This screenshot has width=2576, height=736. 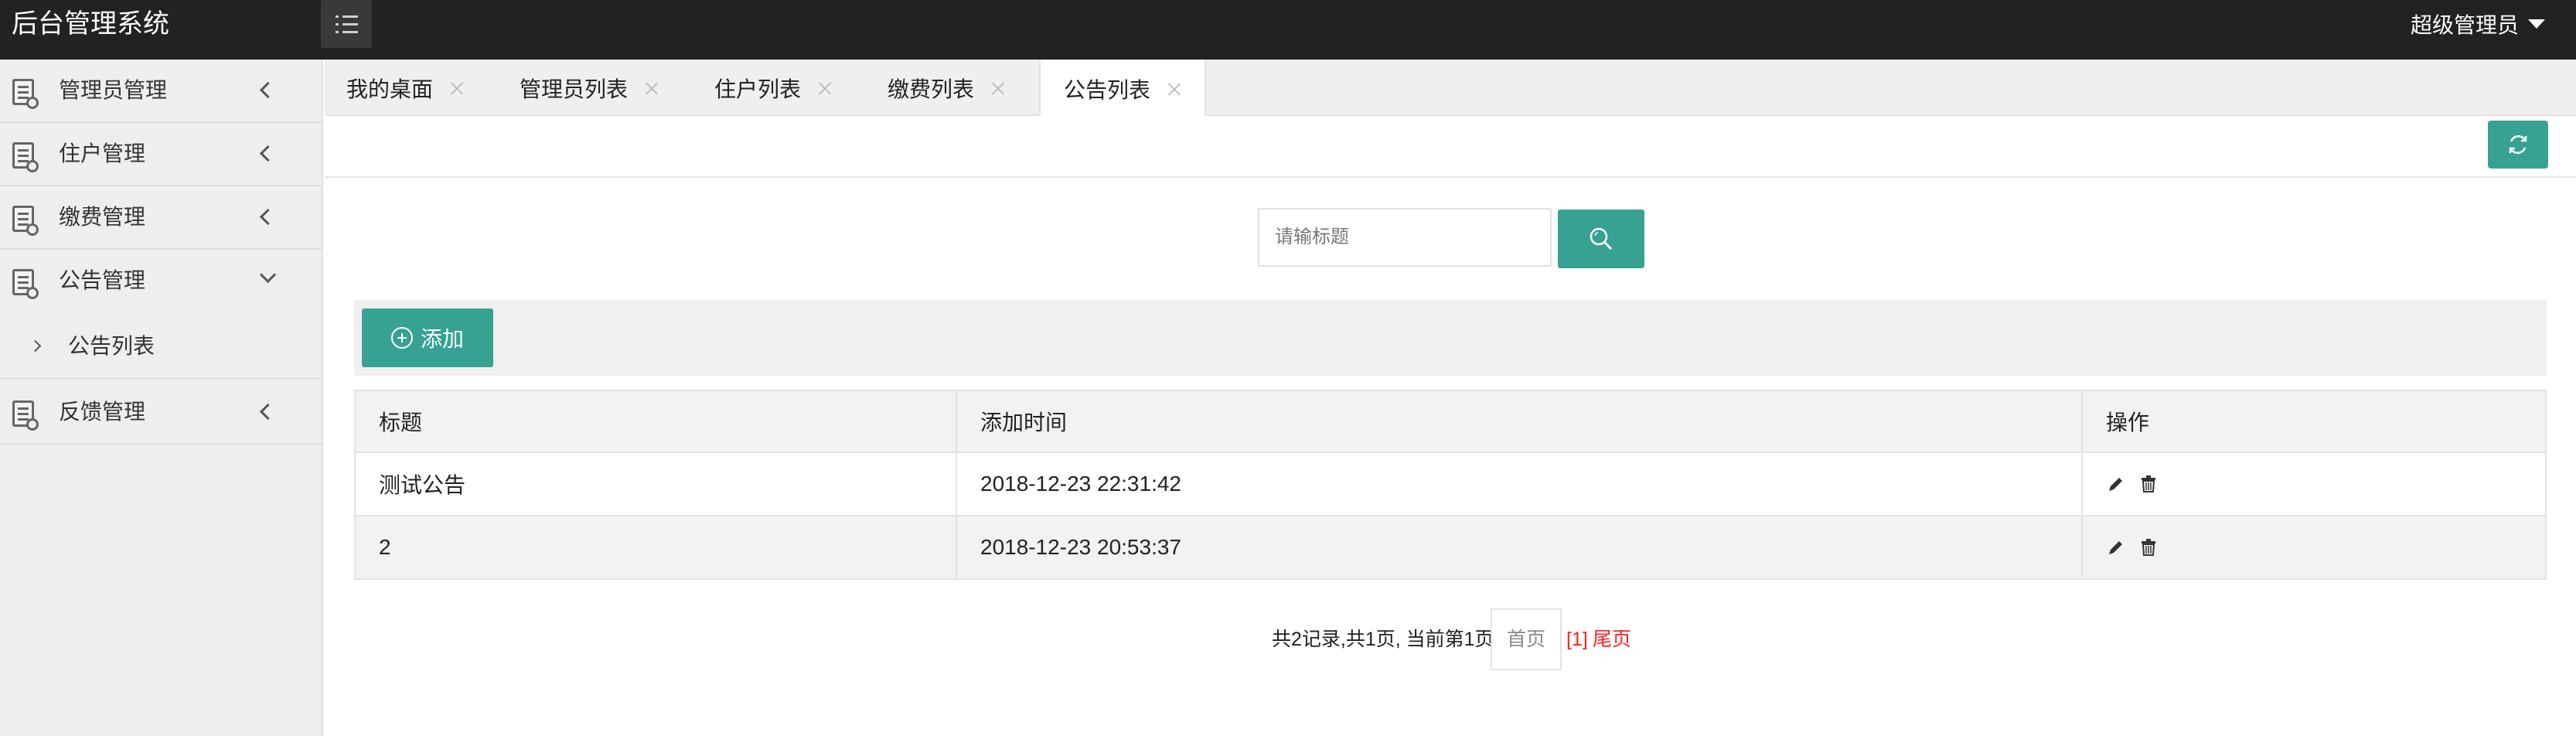 What do you see at coordinates (2314, 421) in the screenshot?
I see `column-header-actions: 操作` at bounding box center [2314, 421].